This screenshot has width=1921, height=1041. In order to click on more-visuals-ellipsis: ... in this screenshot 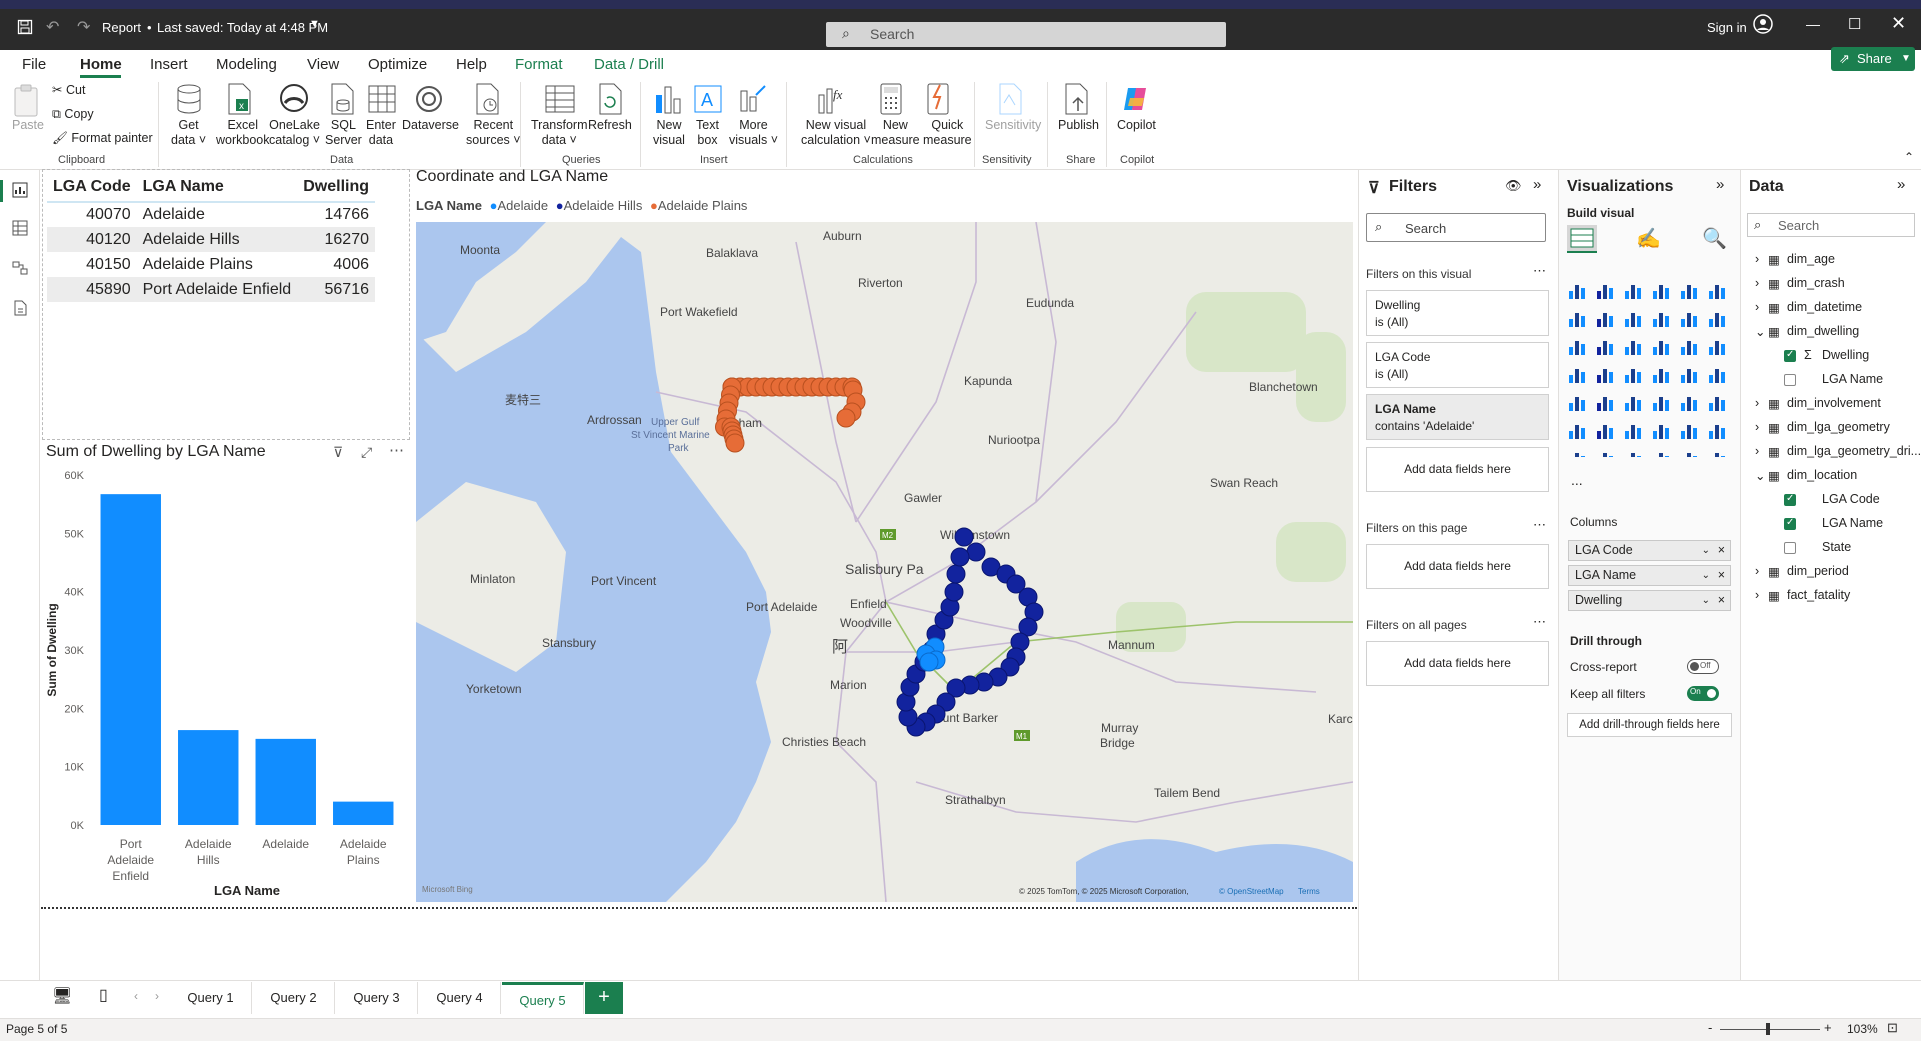, I will do `click(1577, 480)`.